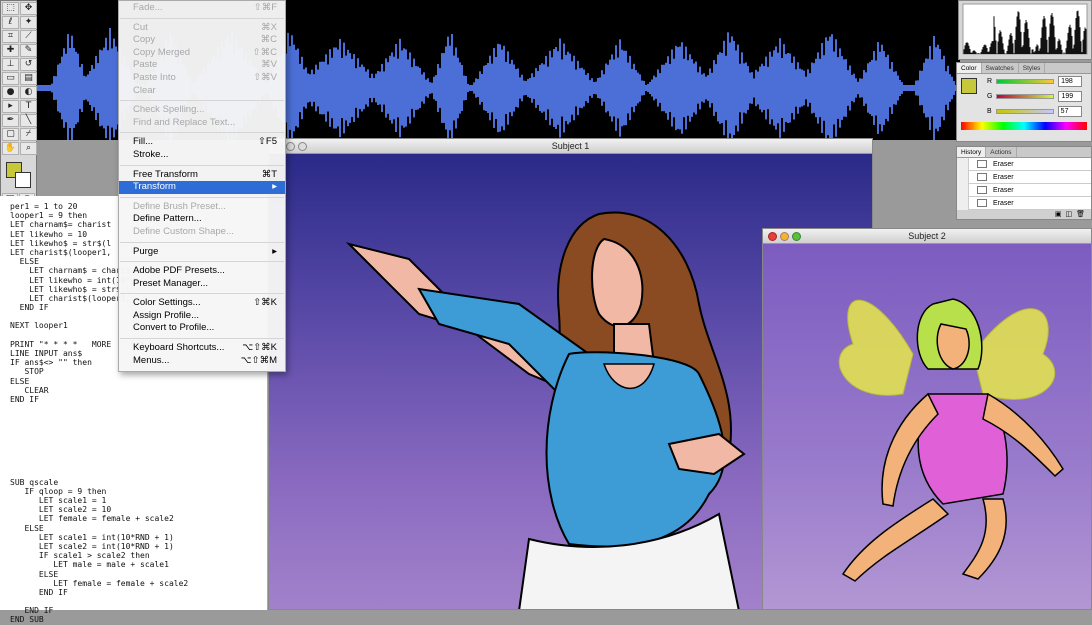 The width and height of the screenshot is (1092, 625). What do you see at coordinates (10, 50) in the screenshot?
I see `healing-brush-icon: ✚` at bounding box center [10, 50].